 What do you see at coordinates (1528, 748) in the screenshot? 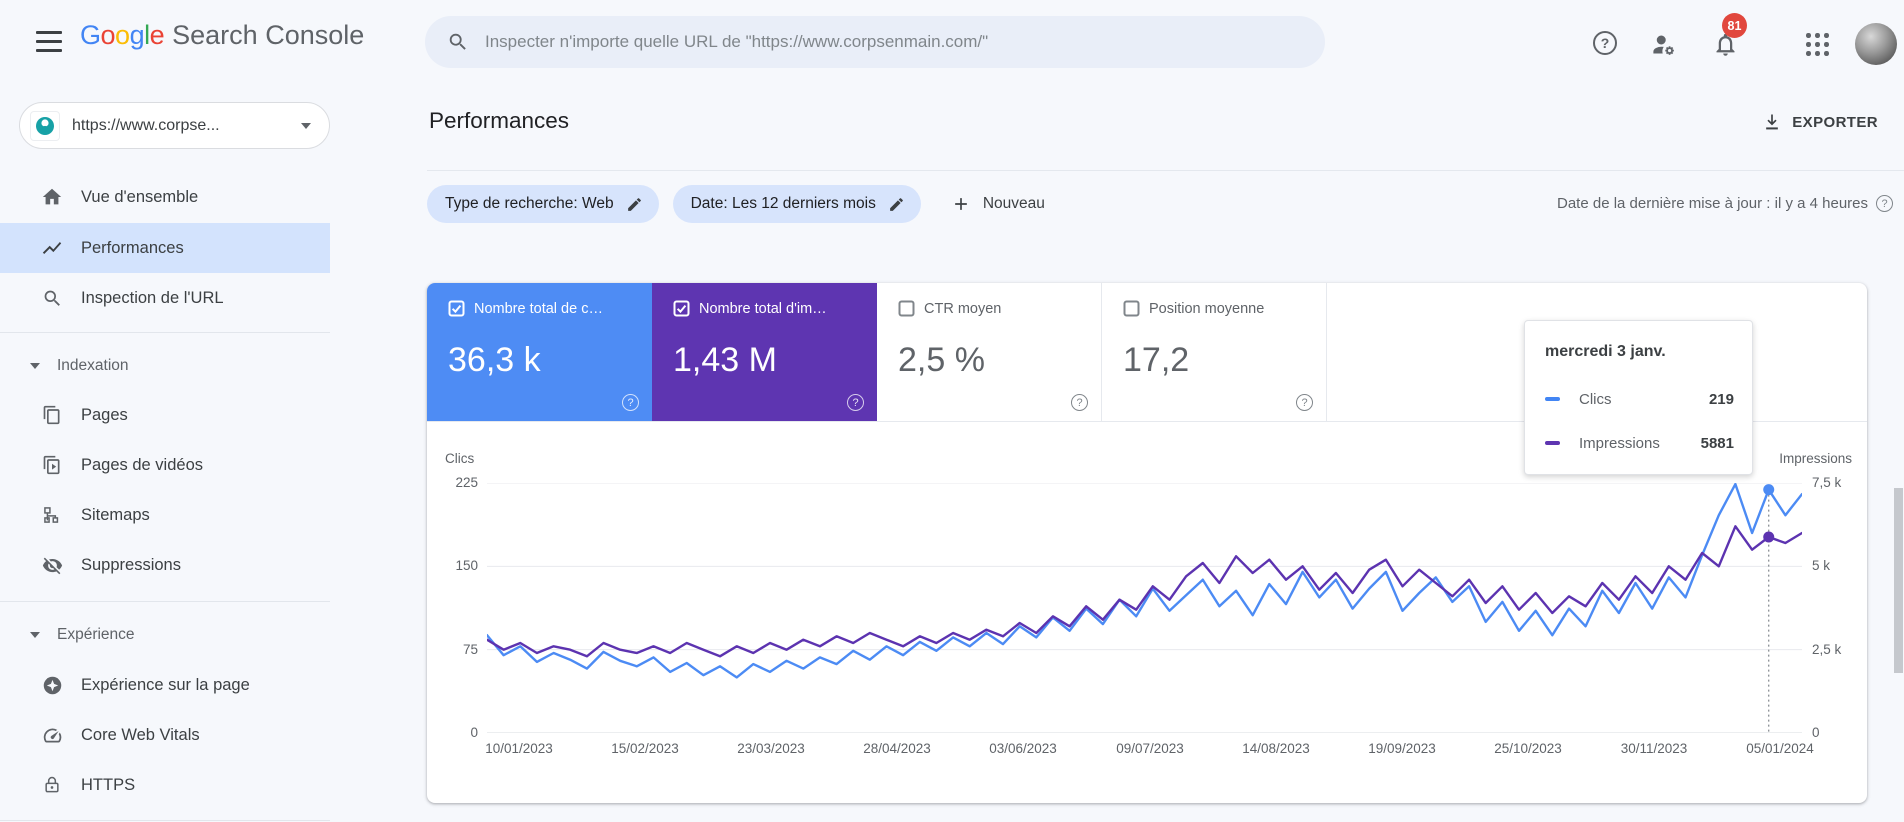
I see `x-axis-date-label: 25/10/2023` at bounding box center [1528, 748].